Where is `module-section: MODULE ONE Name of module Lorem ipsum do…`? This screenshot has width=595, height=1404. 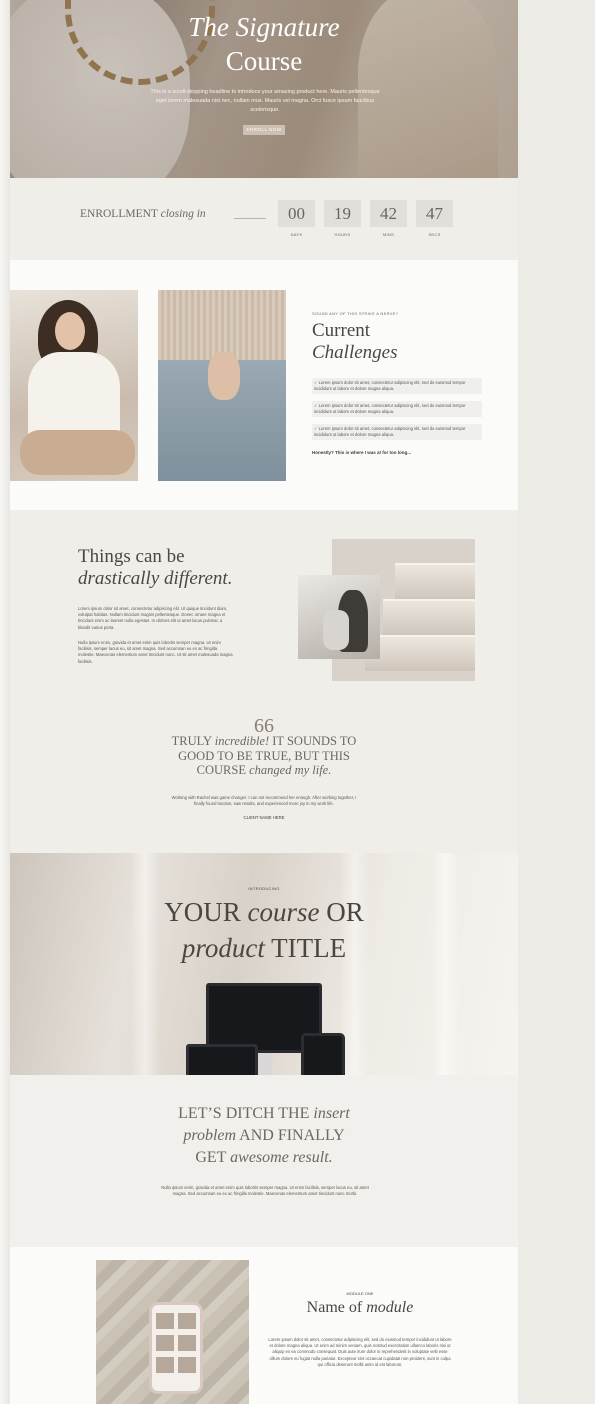 module-section: MODULE ONE Name of module Lorem ipsum do… is located at coordinates (264, 1325).